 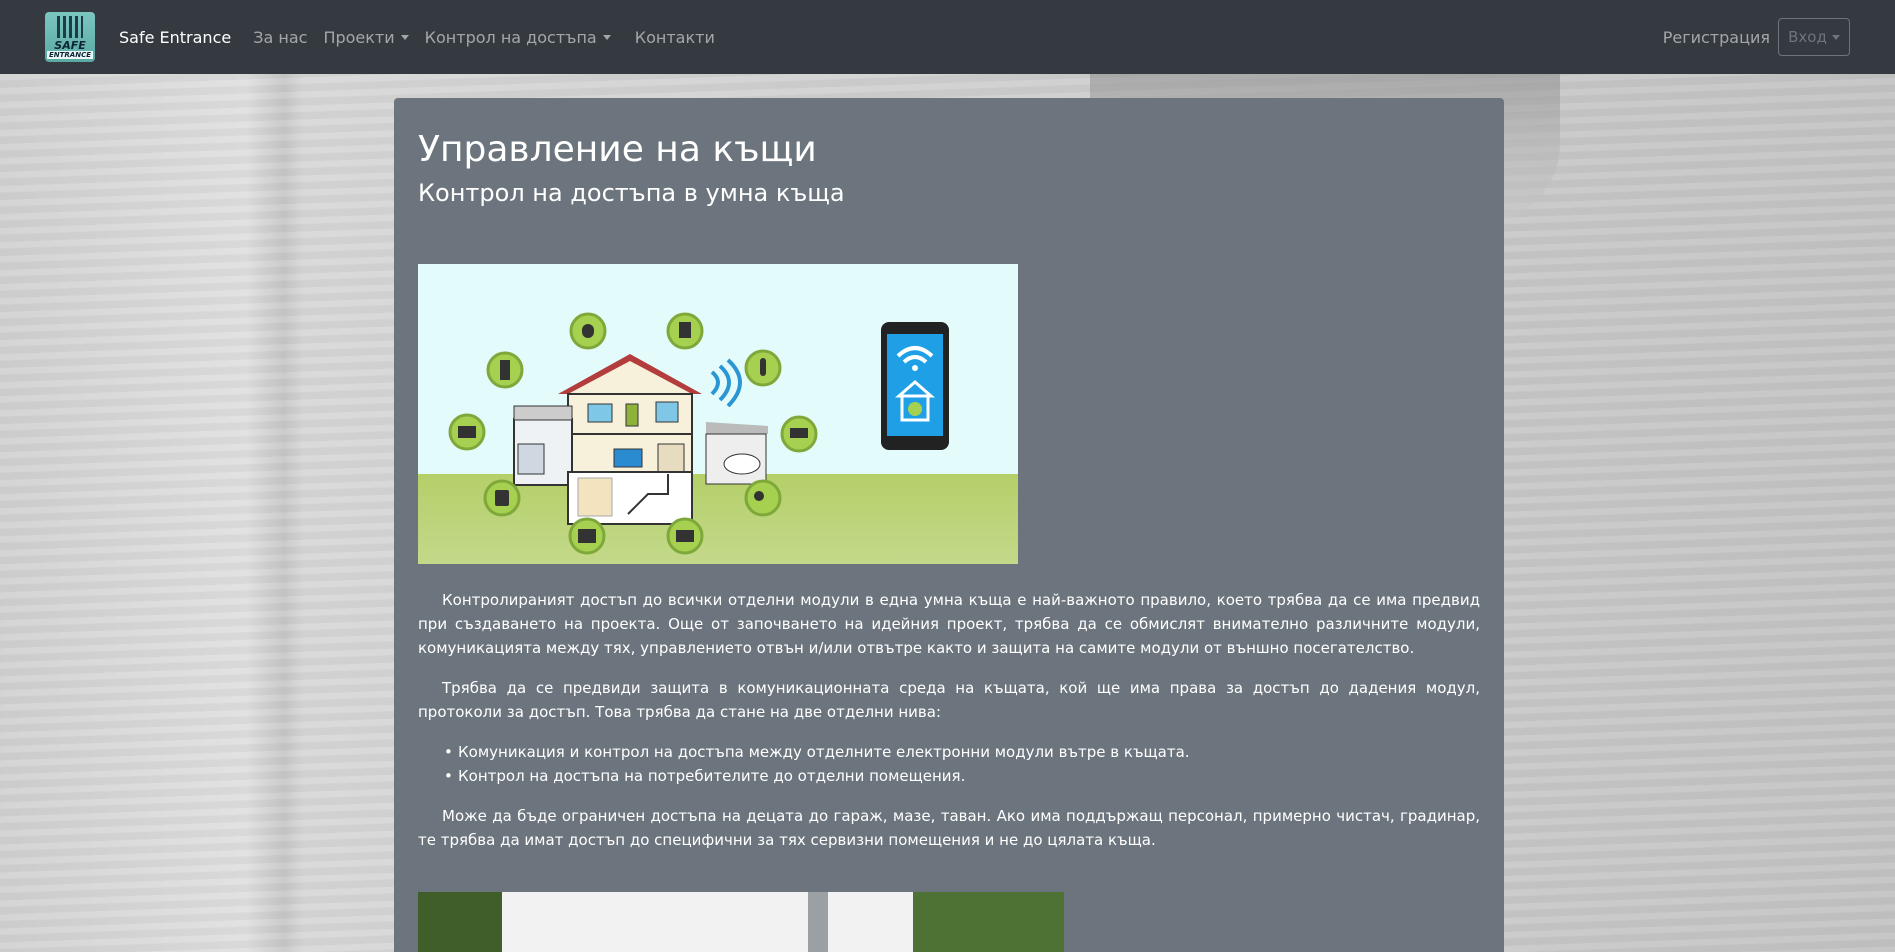 What do you see at coordinates (675, 37) in the screenshot?
I see `nav-link-contacts: Контакти` at bounding box center [675, 37].